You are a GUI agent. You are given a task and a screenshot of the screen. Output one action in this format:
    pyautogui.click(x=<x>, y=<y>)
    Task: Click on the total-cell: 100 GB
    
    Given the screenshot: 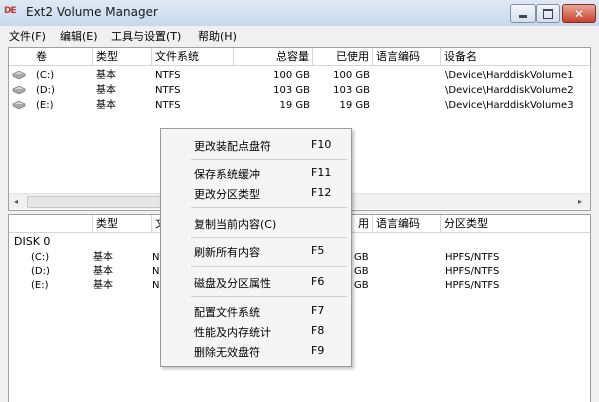 What is the action you would take?
    pyautogui.click(x=291, y=75)
    